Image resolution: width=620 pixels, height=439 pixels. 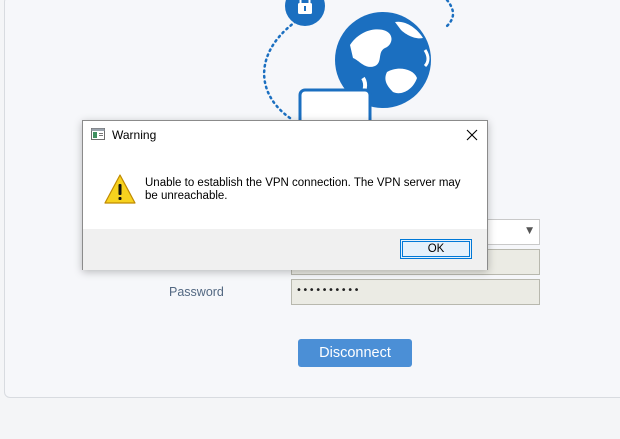 What do you see at coordinates (415, 292) in the screenshot?
I see `password-input: ••••••••••` at bounding box center [415, 292].